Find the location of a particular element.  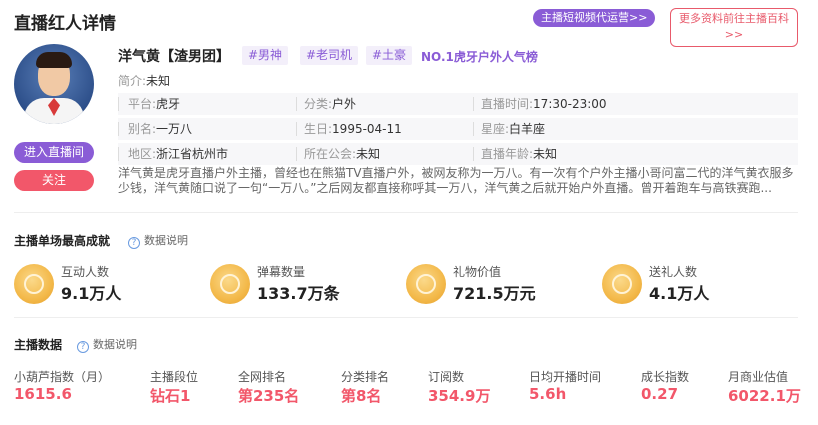

intro-label: 简介: is located at coordinates (132, 81).